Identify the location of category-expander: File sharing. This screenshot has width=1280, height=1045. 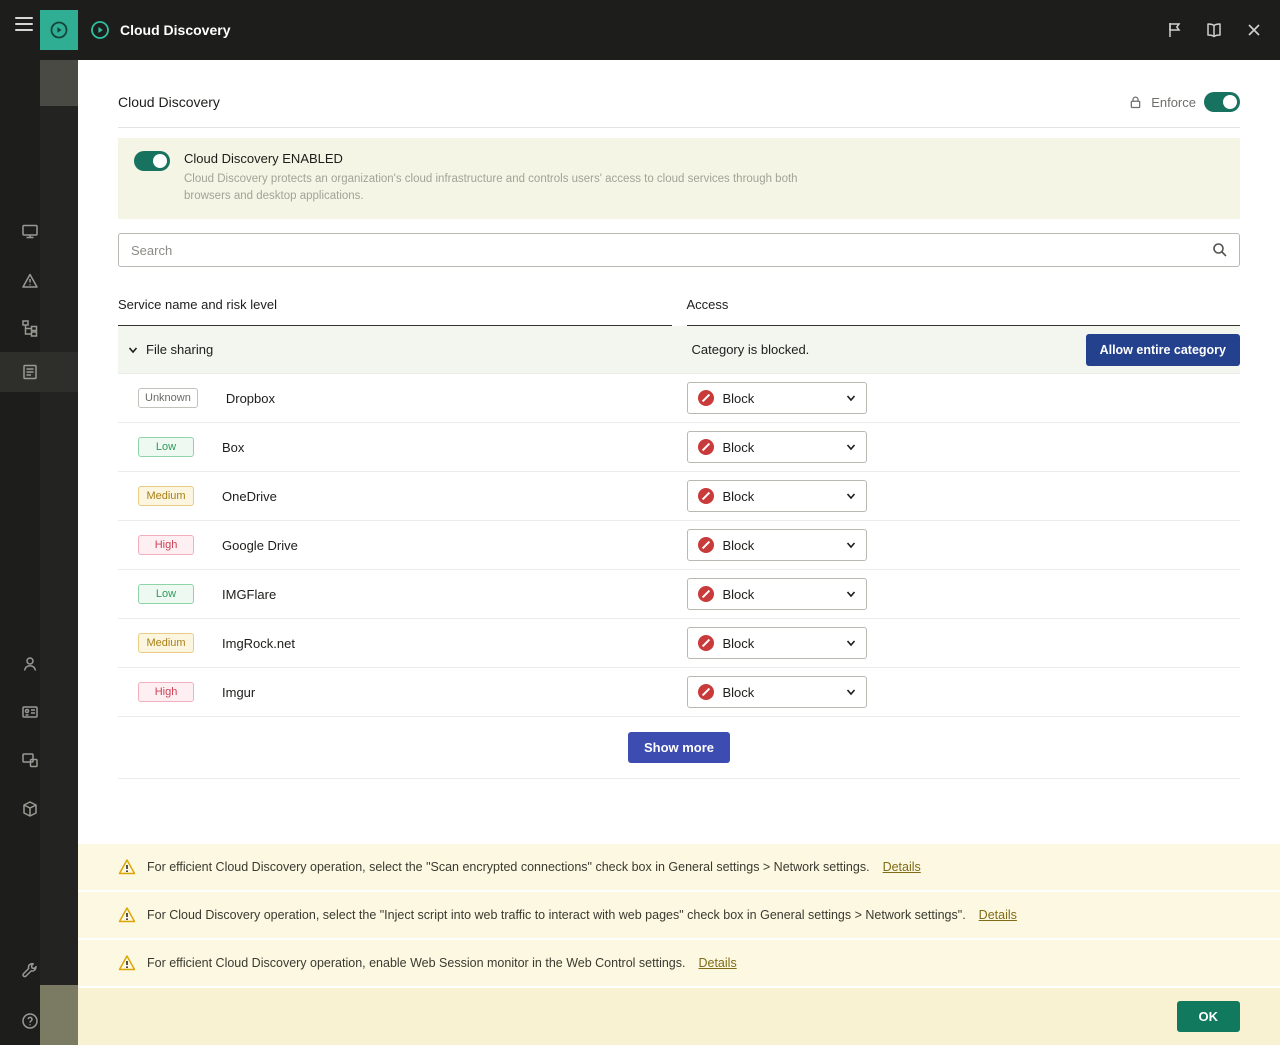
(397, 349).